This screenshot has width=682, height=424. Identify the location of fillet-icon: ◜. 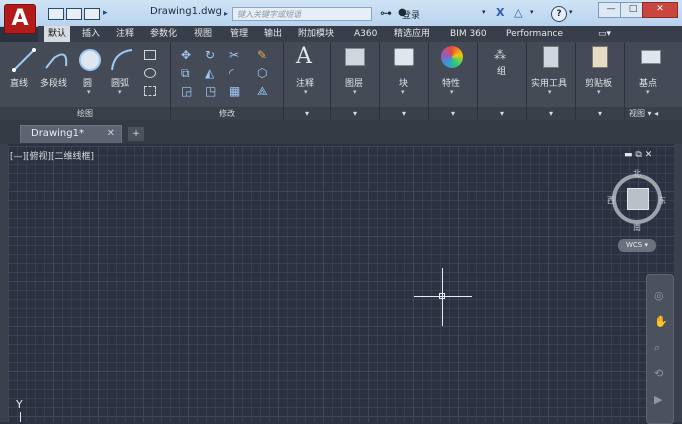
(231, 73).